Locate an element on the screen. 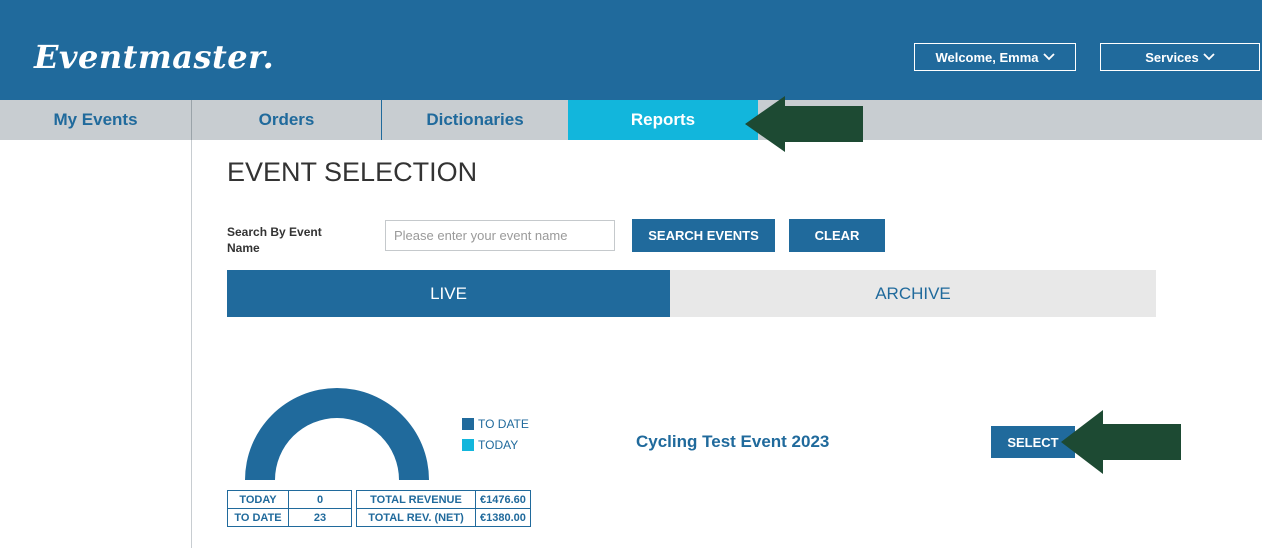  legend-item-to-date: TO DATE is located at coordinates (495, 424).